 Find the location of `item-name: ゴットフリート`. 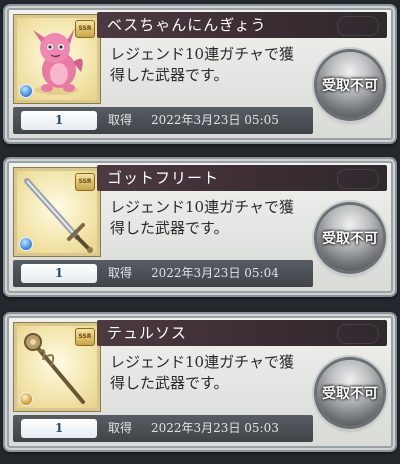

item-name: ゴットフリート is located at coordinates (163, 178).